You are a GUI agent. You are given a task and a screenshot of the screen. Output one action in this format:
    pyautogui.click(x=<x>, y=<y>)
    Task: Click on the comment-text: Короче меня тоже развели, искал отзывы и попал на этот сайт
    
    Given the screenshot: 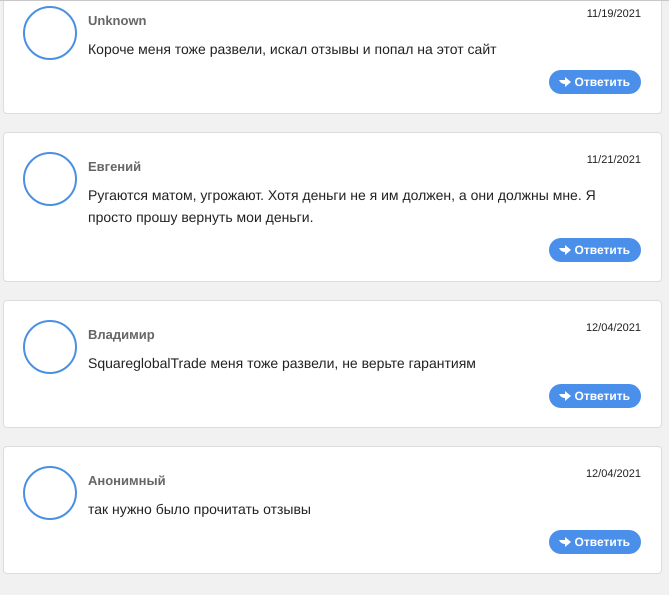 What is the action you would take?
    pyautogui.click(x=293, y=49)
    